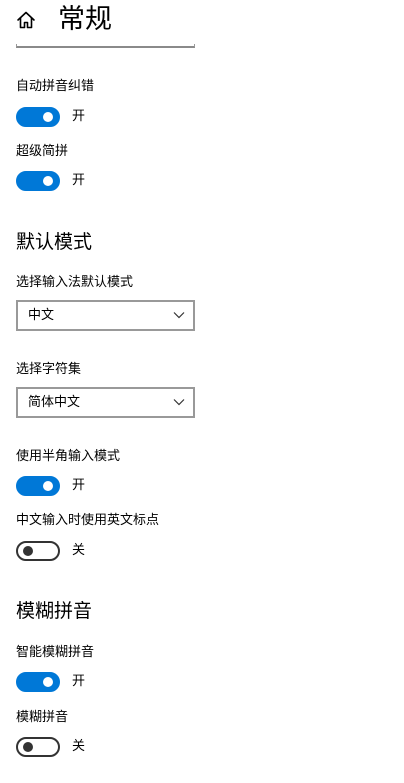 Image resolution: width=404 pixels, height=783 pixels. I want to click on smart-fuzzy-label: 智能模糊拼音, so click(55, 652).